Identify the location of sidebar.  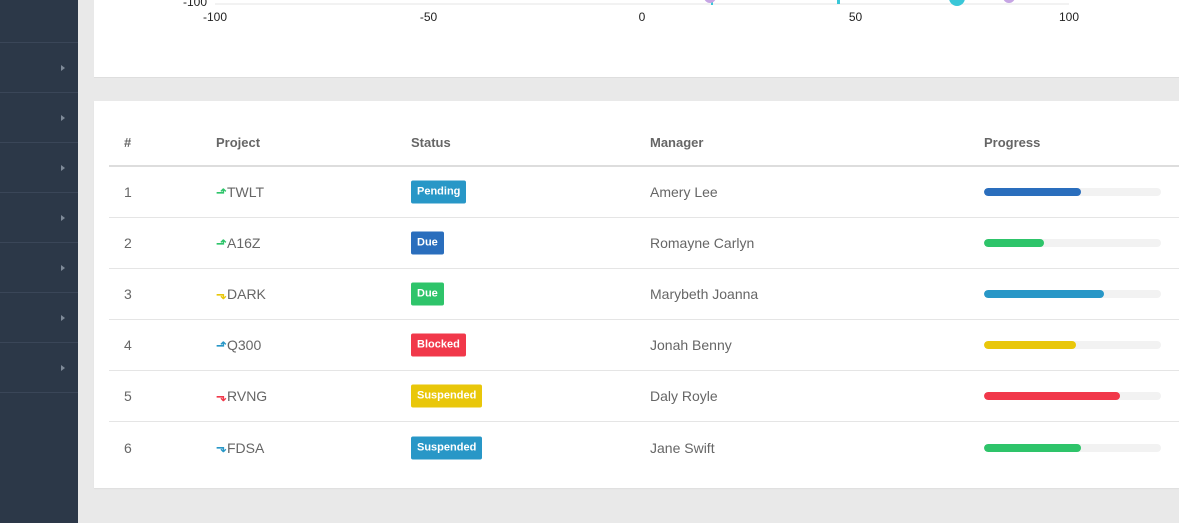
(39, 261).